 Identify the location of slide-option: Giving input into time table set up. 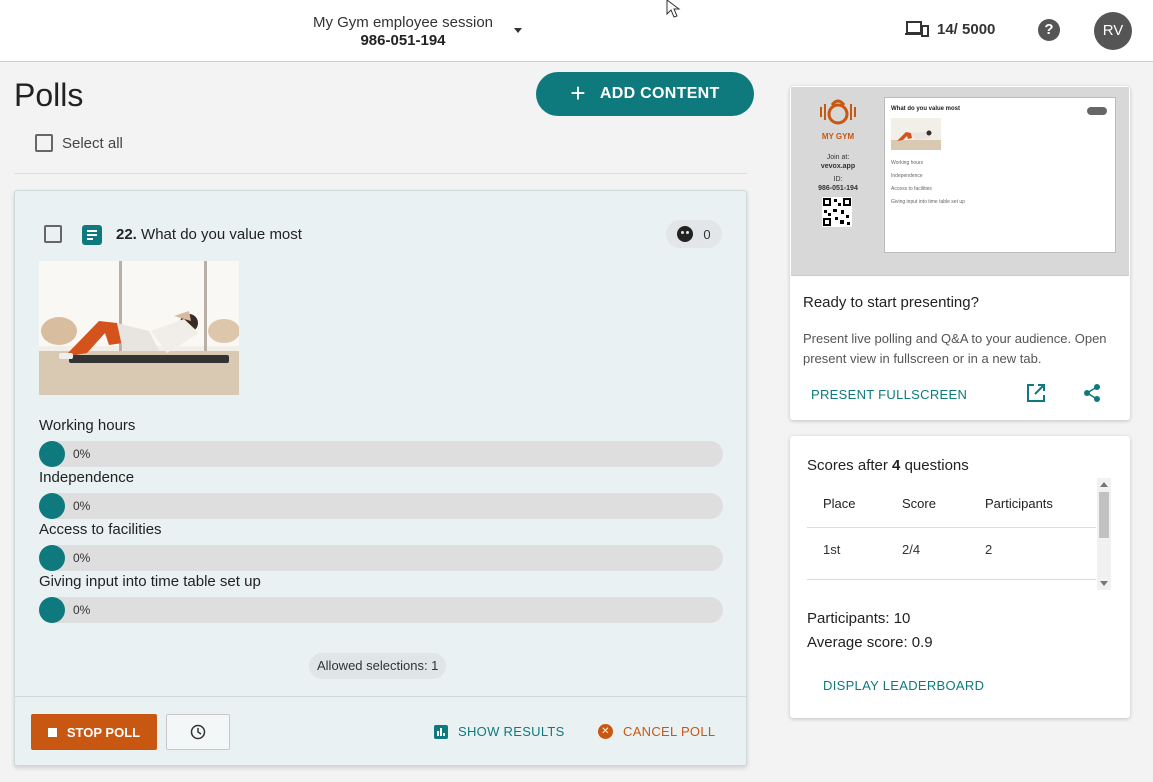
(928, 202).